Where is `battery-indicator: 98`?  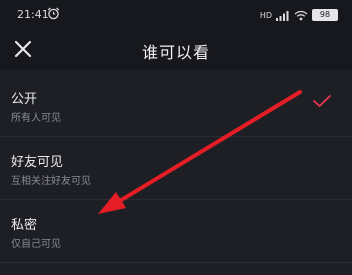 battery-indicator: 98 is located at coordinates (325, 15).